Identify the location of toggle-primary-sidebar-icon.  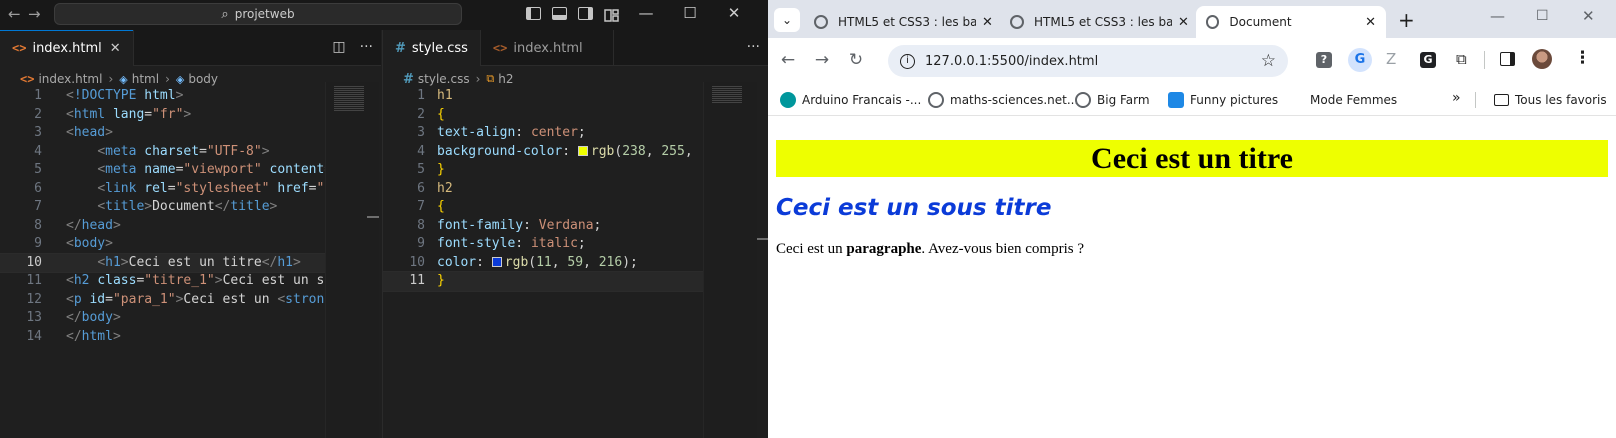
(533, 13).